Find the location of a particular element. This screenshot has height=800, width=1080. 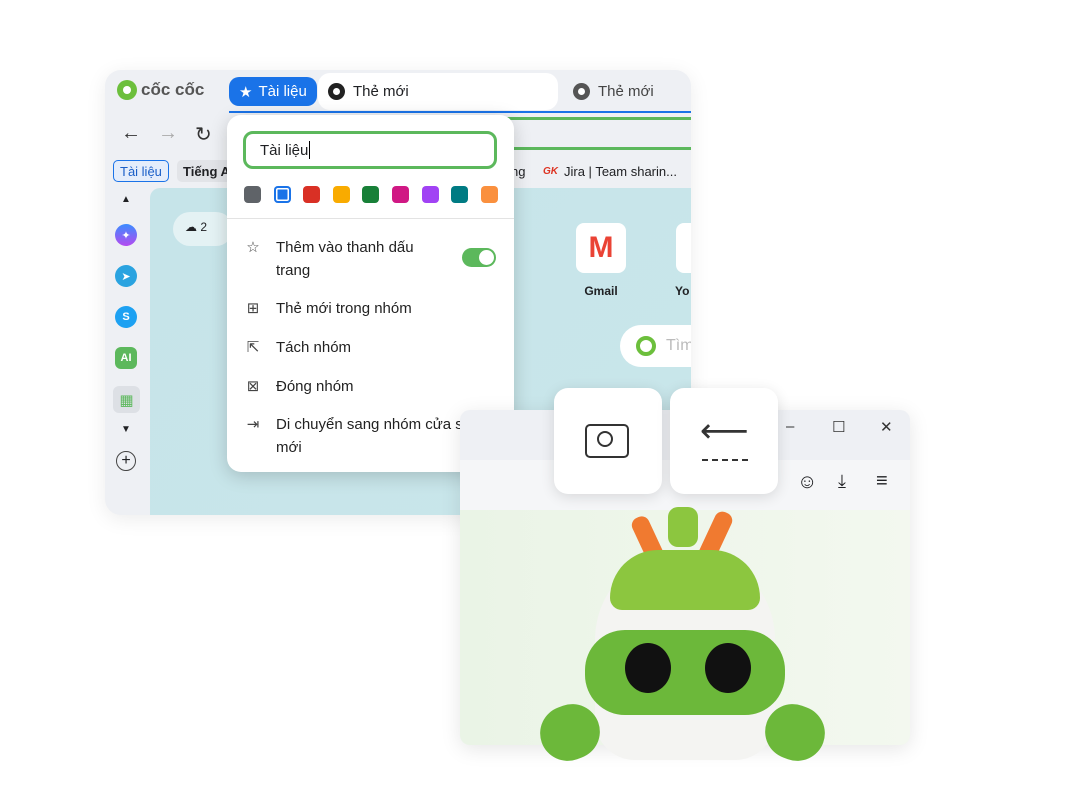

scroll-up-icon: ▲ is located at coordinates (126, 199).